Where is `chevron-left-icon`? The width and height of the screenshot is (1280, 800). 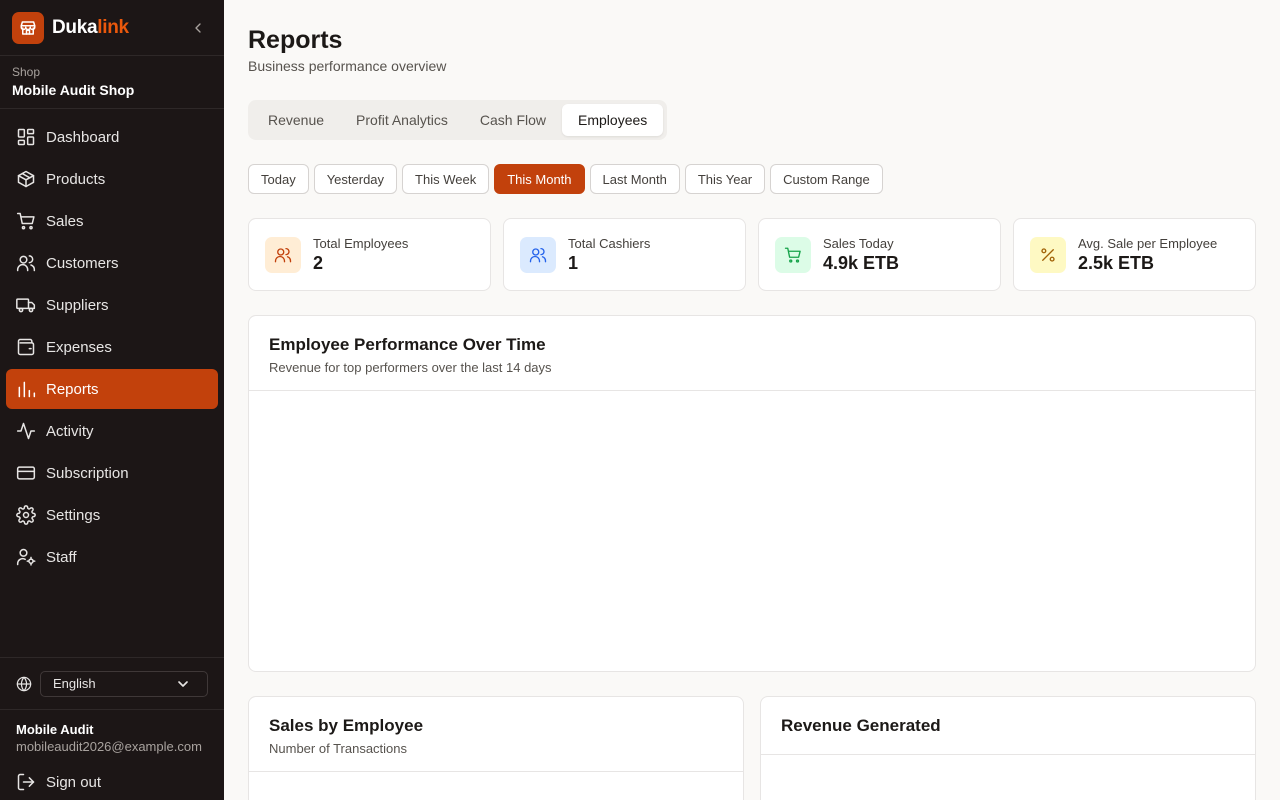 chevron-left-icon is located at coordinates (198, 28).